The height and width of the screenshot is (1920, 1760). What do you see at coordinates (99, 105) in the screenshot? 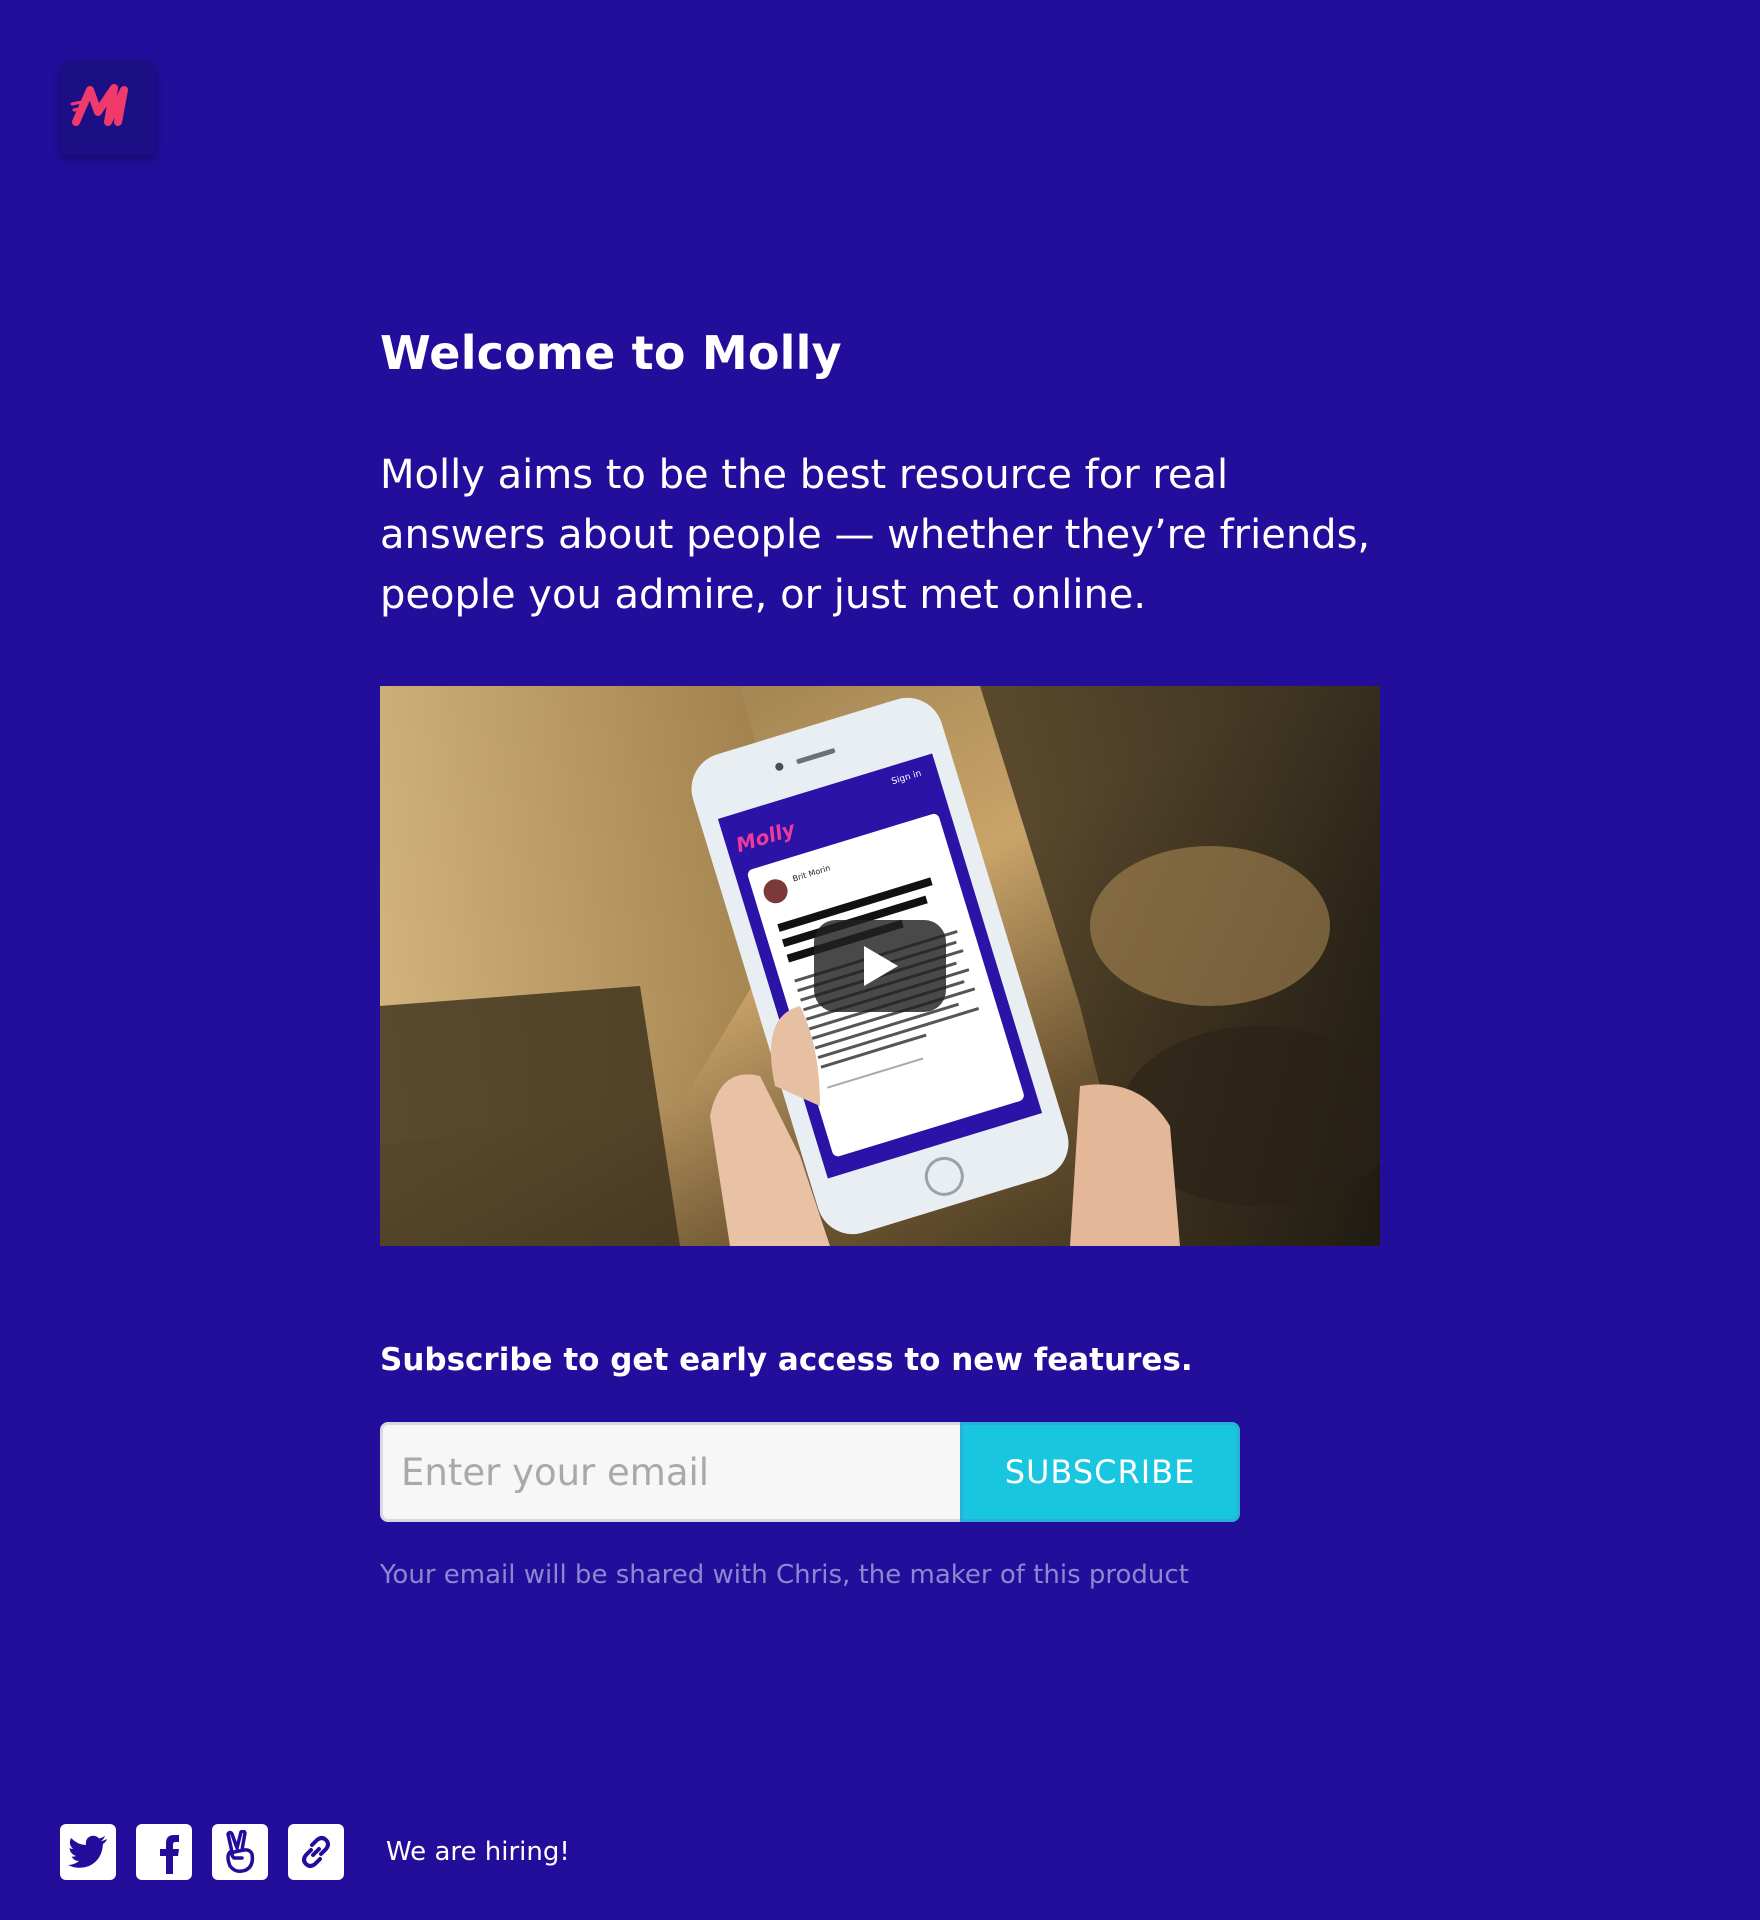
I see `molly-m-icon` at bounding box center [99, 105].